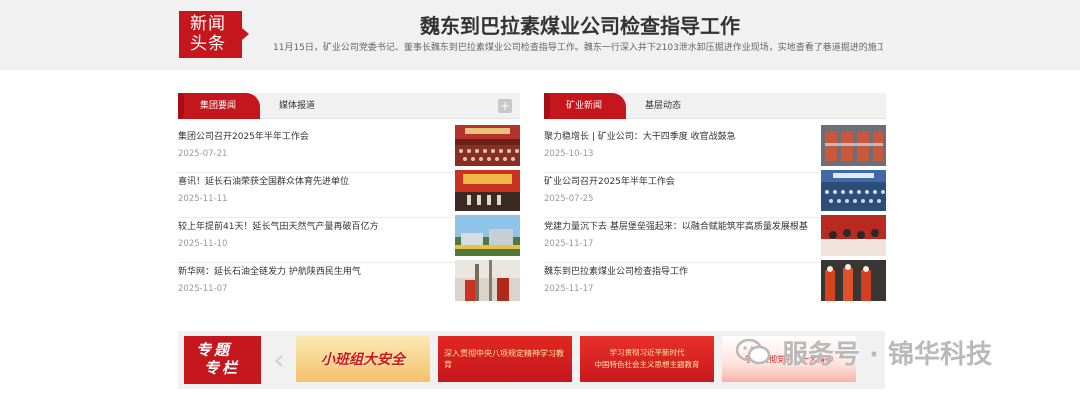 The width and height of the screenshot is (1080, 395). What do you see at coordinates (715, 149) in the screenshot?
I see `list-item: 聚力稳增长 | 矿业公司：大干四季度 收官战鼓急 2025-10-13` at bounding box center [715, 149].